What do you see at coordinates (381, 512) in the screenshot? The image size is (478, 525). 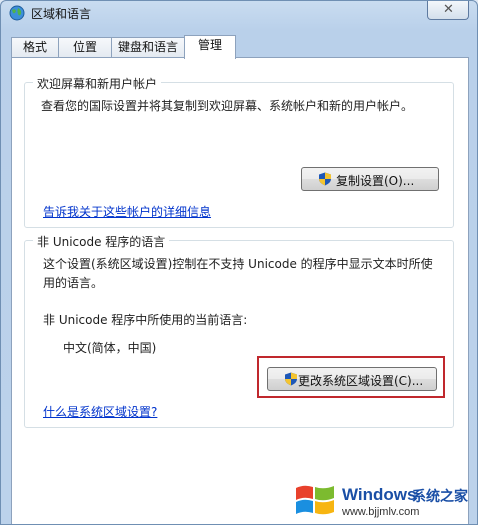 I see `watermark-url: www.bjjmlv.com` at bounding box center [381, 512].